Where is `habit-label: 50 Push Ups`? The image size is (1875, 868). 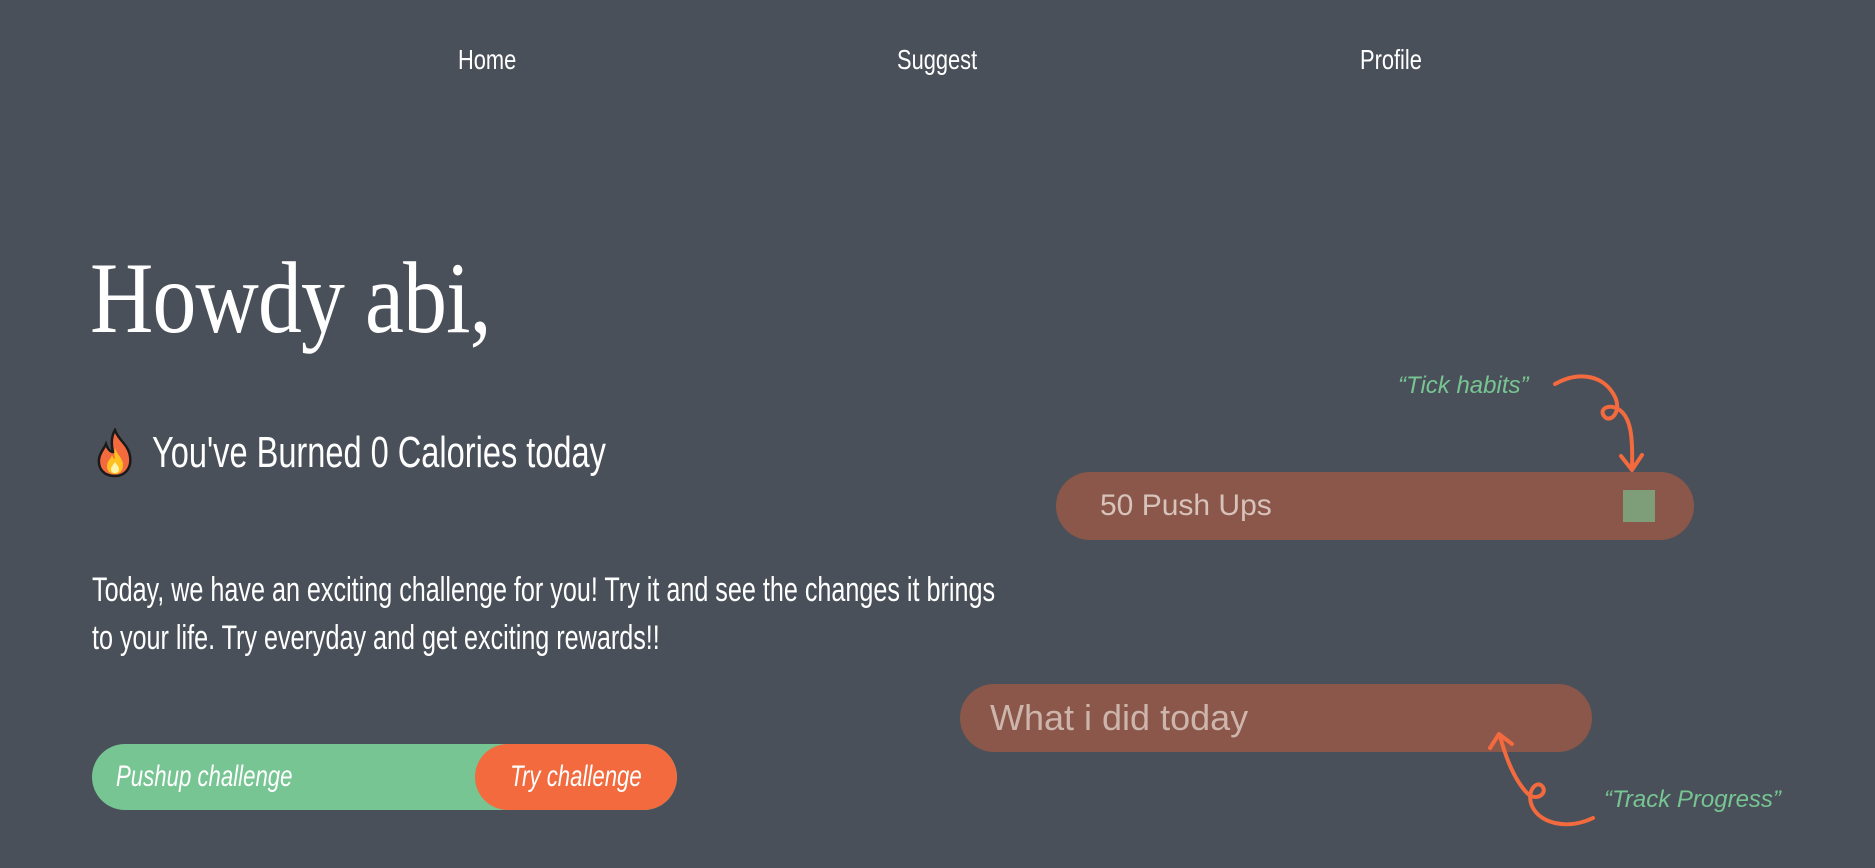 habit-label: 50 Push Ups is located at coordinates (1186, 505).